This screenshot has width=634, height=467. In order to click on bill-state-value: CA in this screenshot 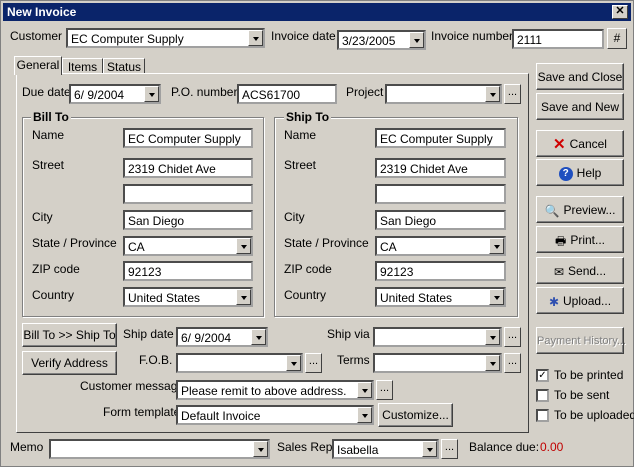, I will do `click(136, 247)`.